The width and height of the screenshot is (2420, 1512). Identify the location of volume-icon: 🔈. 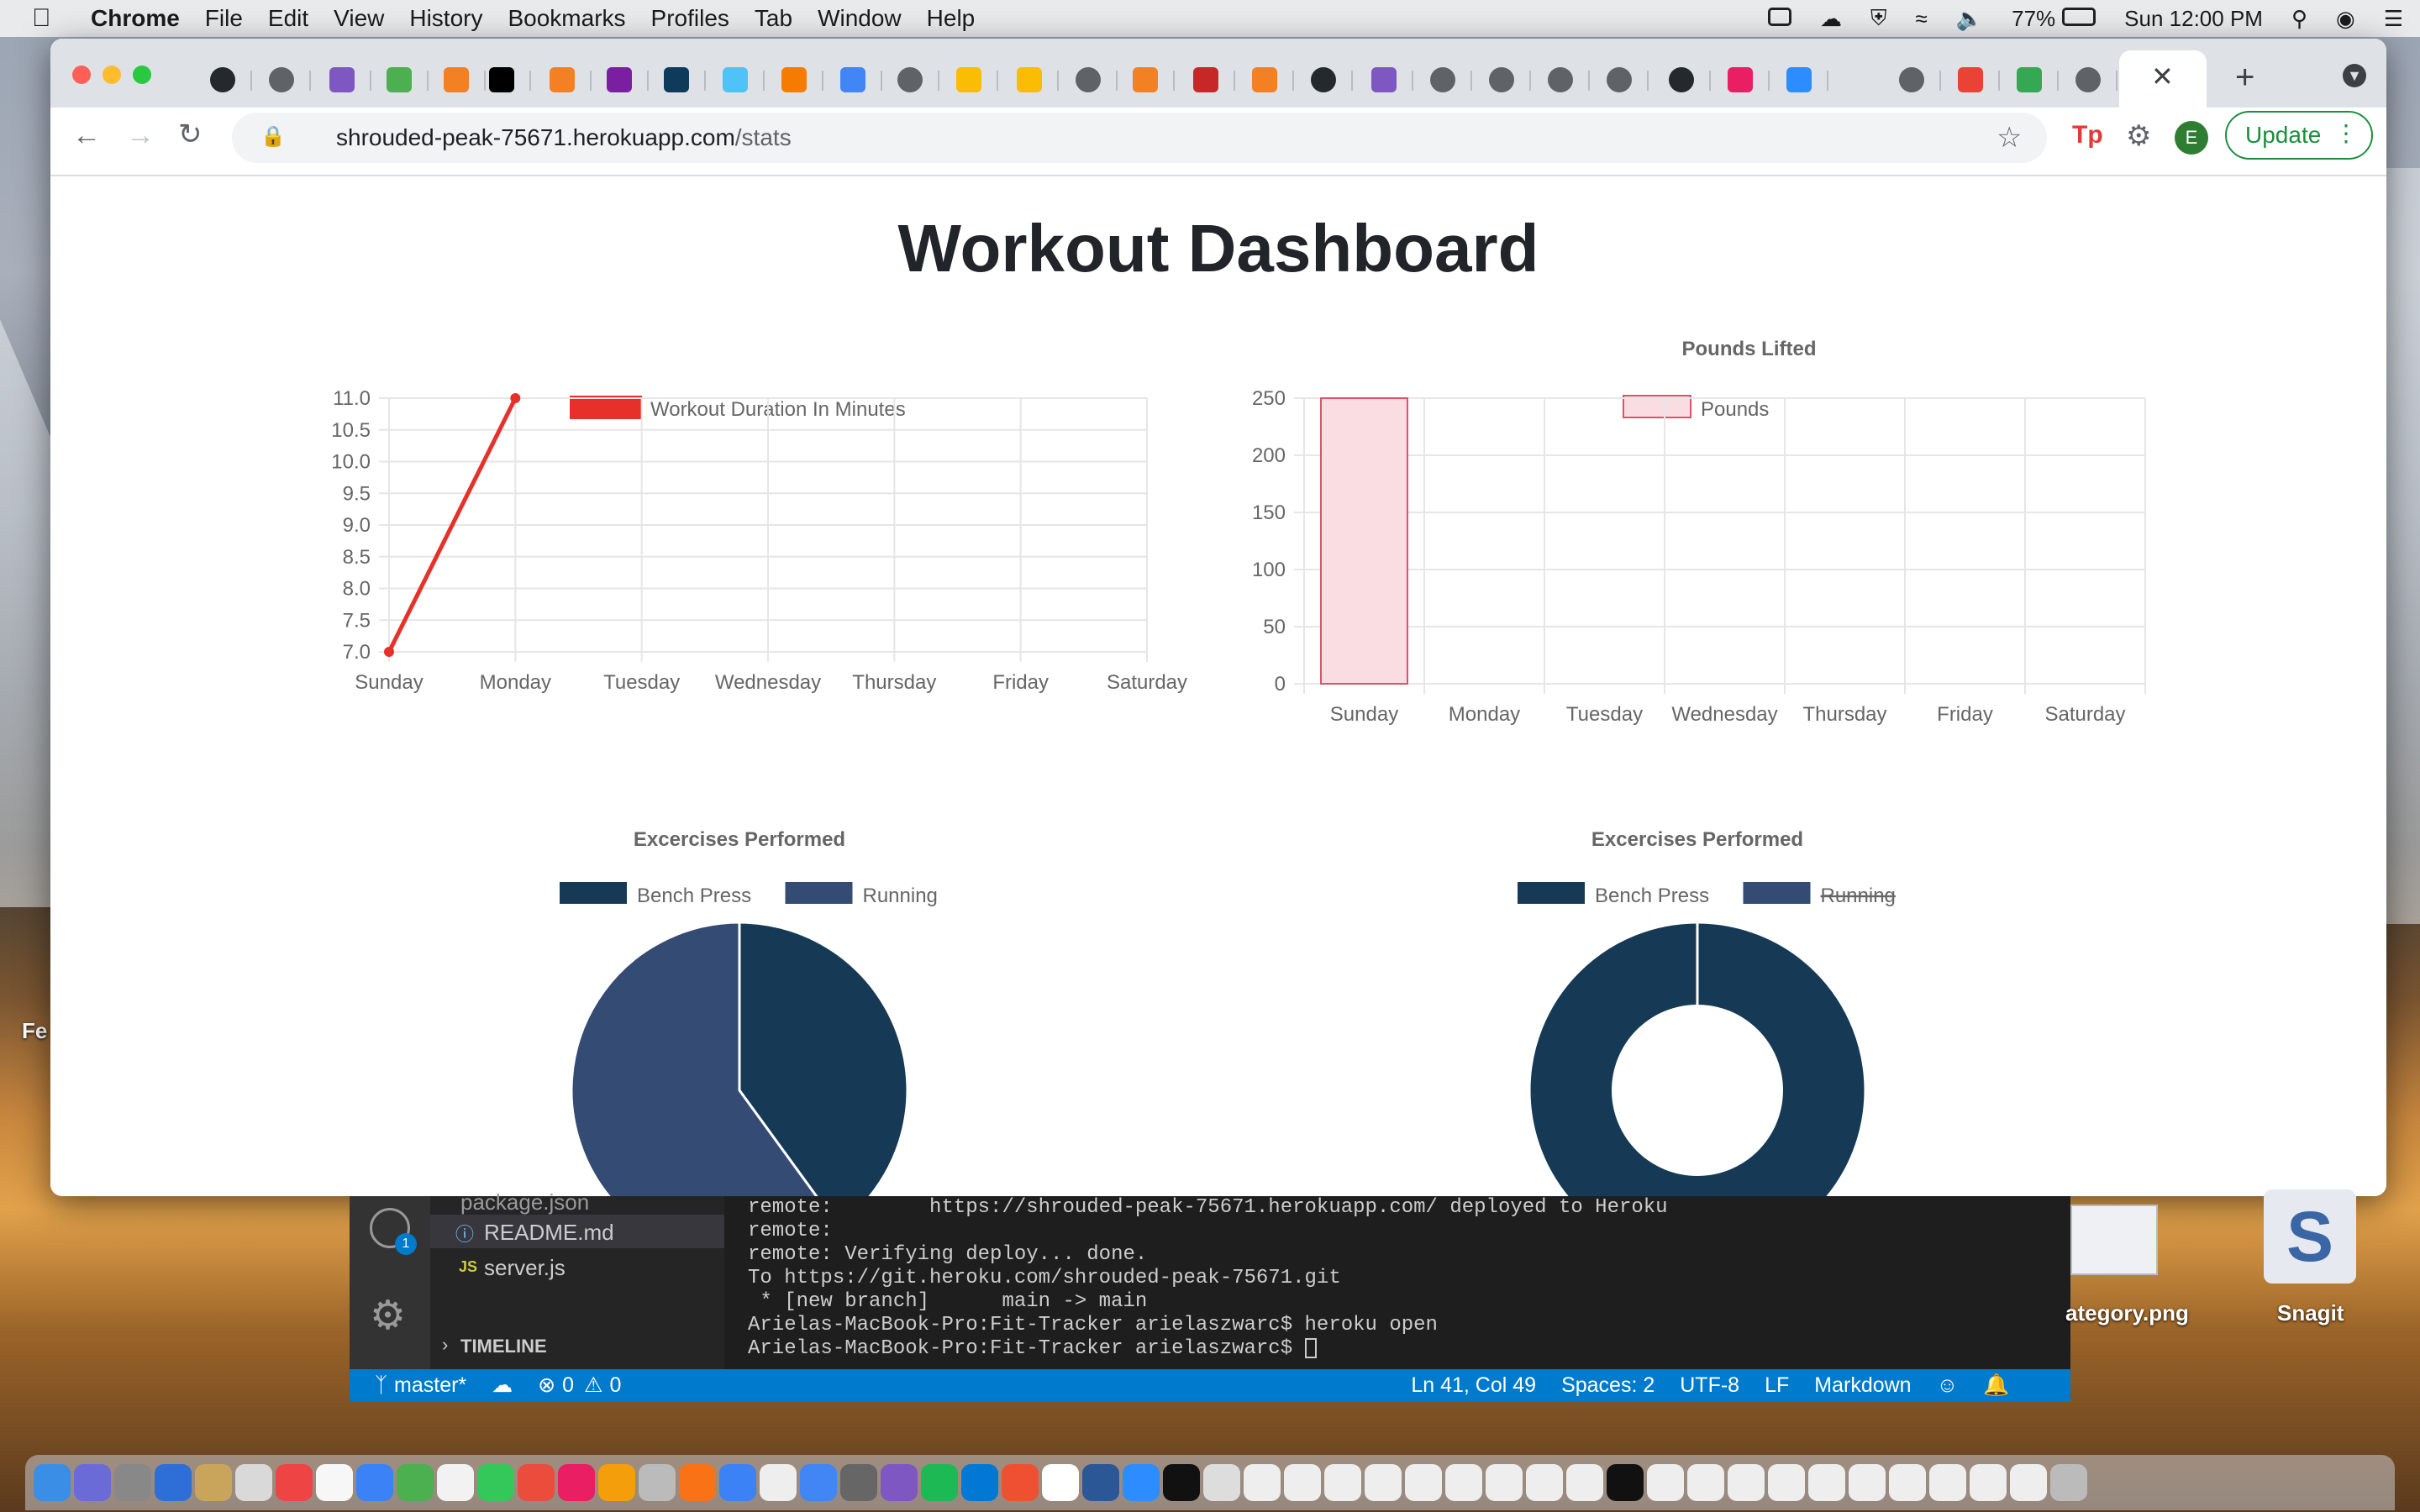
(1970, 19).